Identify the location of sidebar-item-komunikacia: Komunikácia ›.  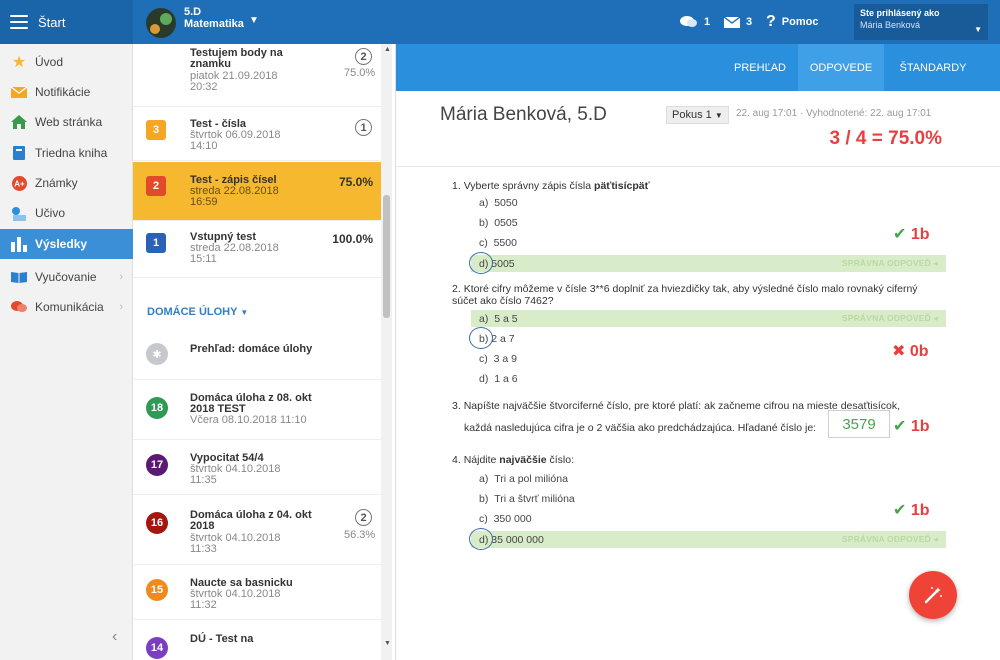
(66, 307).